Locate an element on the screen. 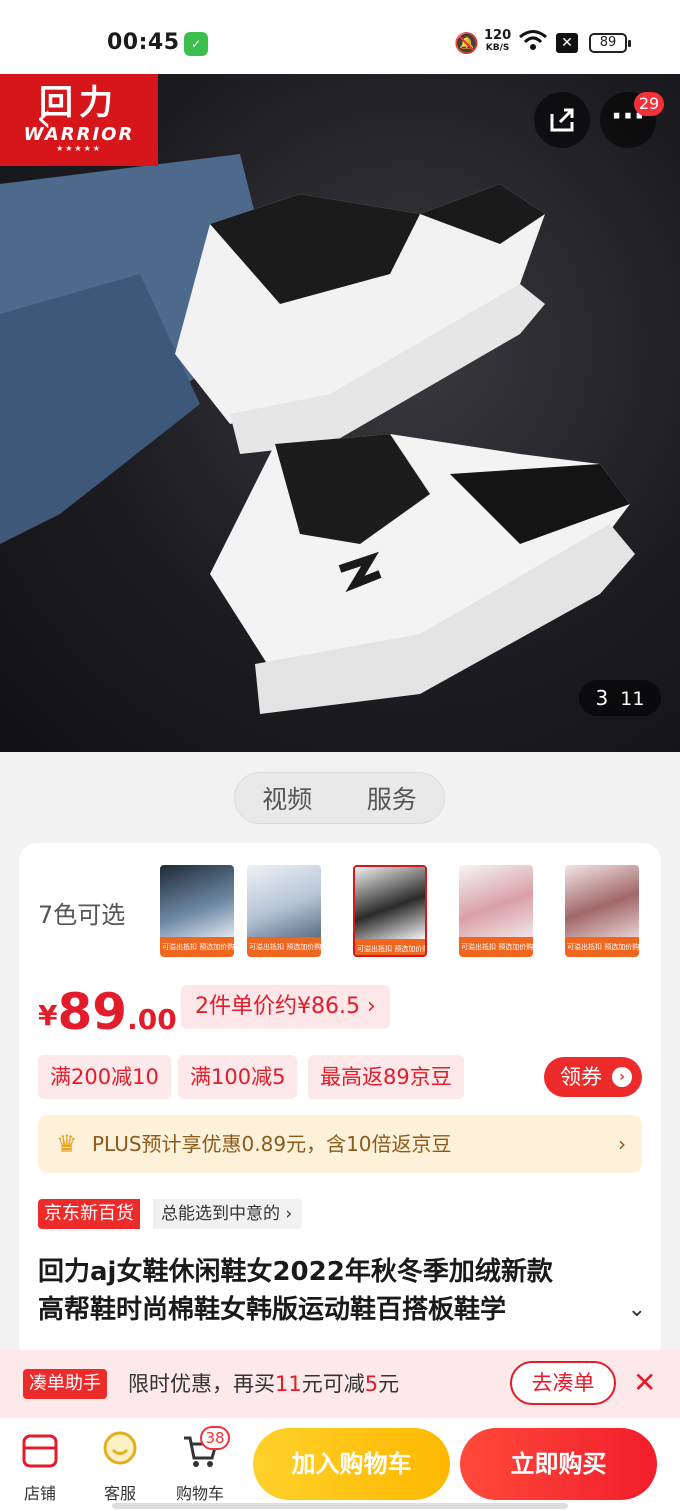 This screenshot has height=1511, width=680. mute-bell-icon: 🔕 is located at coordinates (466, 43).